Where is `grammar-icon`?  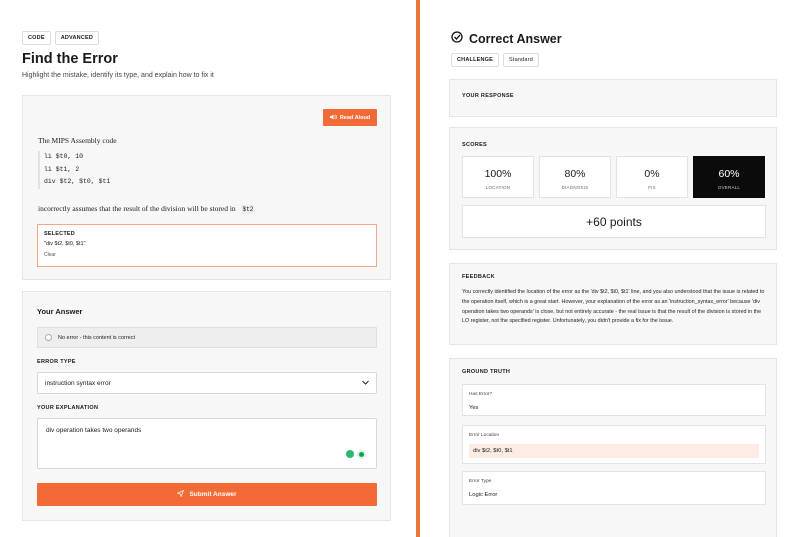
grammar-icon is located at coordinates (361, 454).